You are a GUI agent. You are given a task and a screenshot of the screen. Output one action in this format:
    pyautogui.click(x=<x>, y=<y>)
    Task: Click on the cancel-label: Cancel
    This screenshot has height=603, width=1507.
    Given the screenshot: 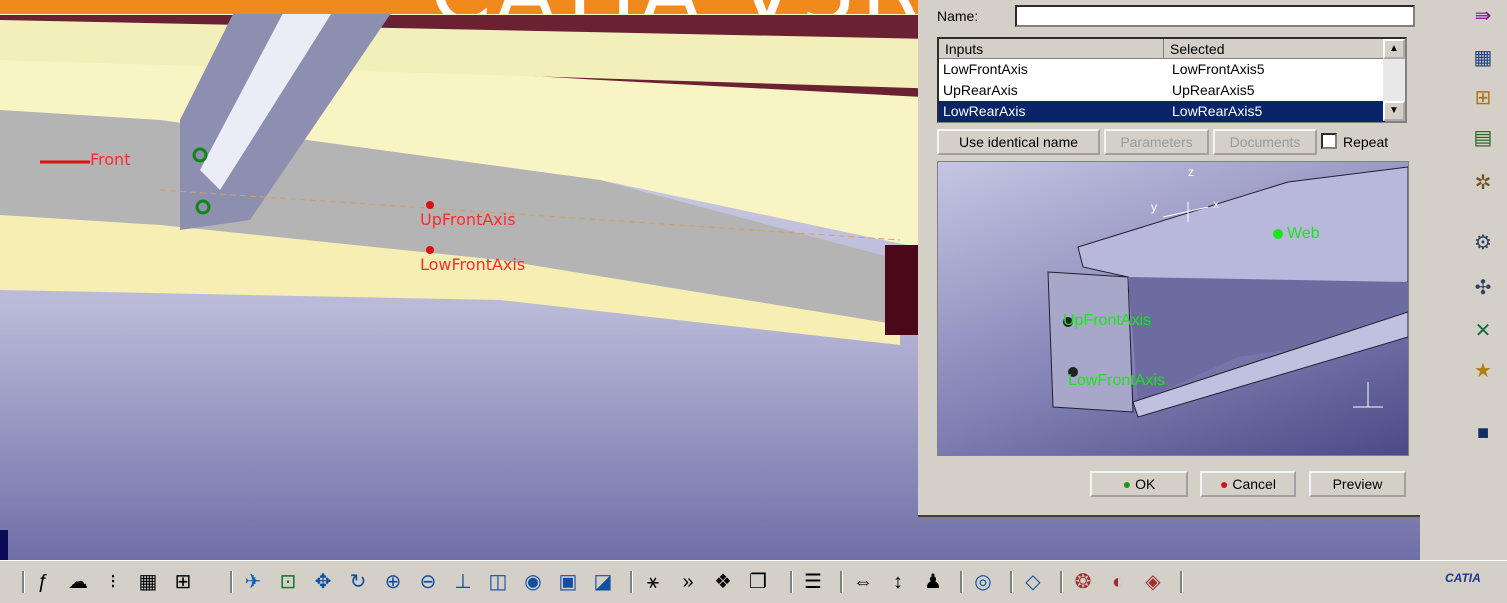 What is the action you would take?
    pyautogui.click(x=1254, y=484)
    